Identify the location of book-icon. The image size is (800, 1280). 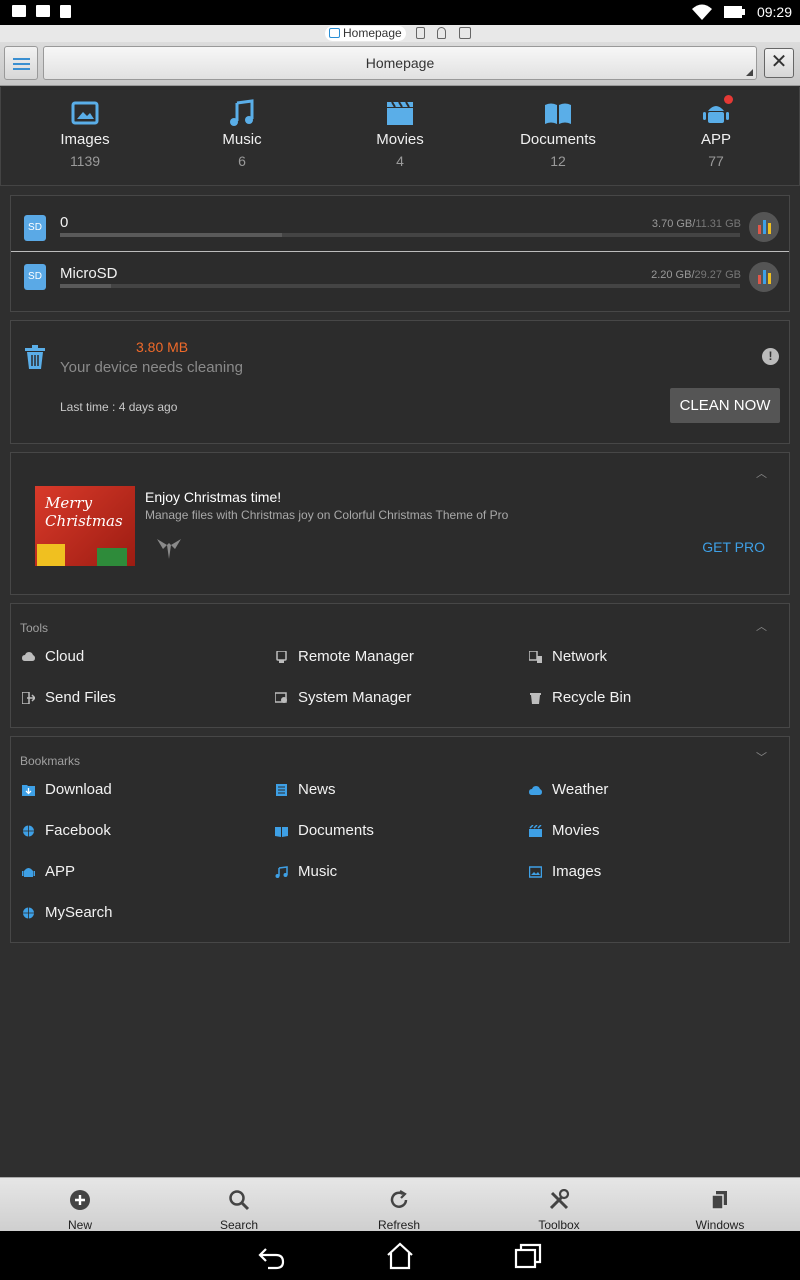
(281, 832).